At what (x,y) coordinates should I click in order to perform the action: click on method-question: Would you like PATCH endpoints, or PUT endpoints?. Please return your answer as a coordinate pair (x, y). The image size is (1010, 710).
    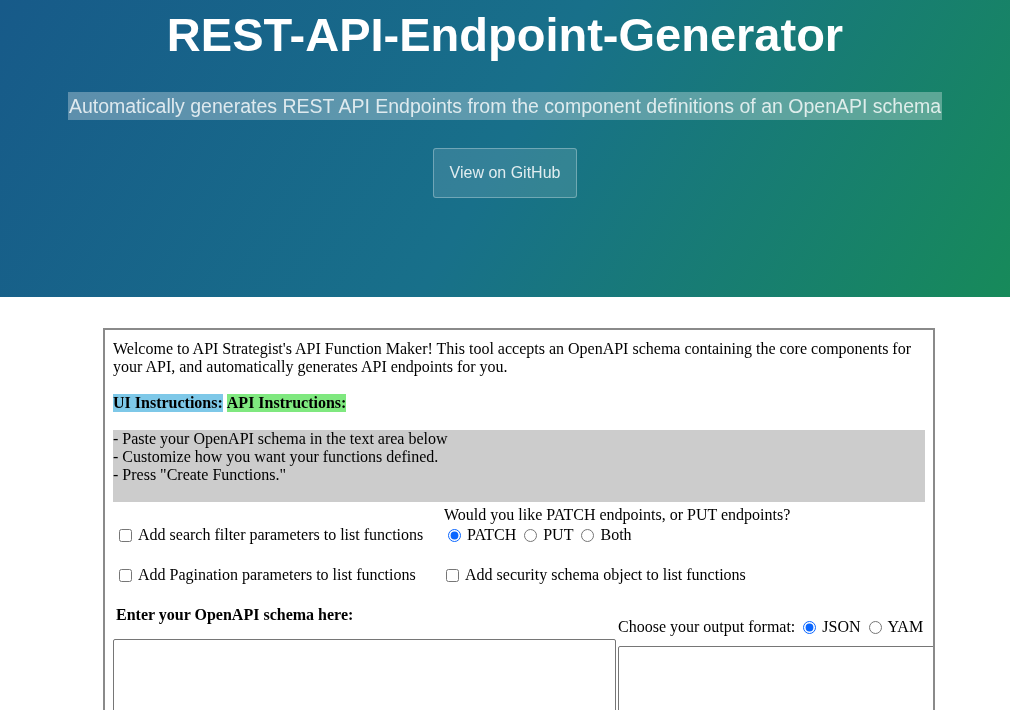
    Looking at the image, I should click on (618, 515).